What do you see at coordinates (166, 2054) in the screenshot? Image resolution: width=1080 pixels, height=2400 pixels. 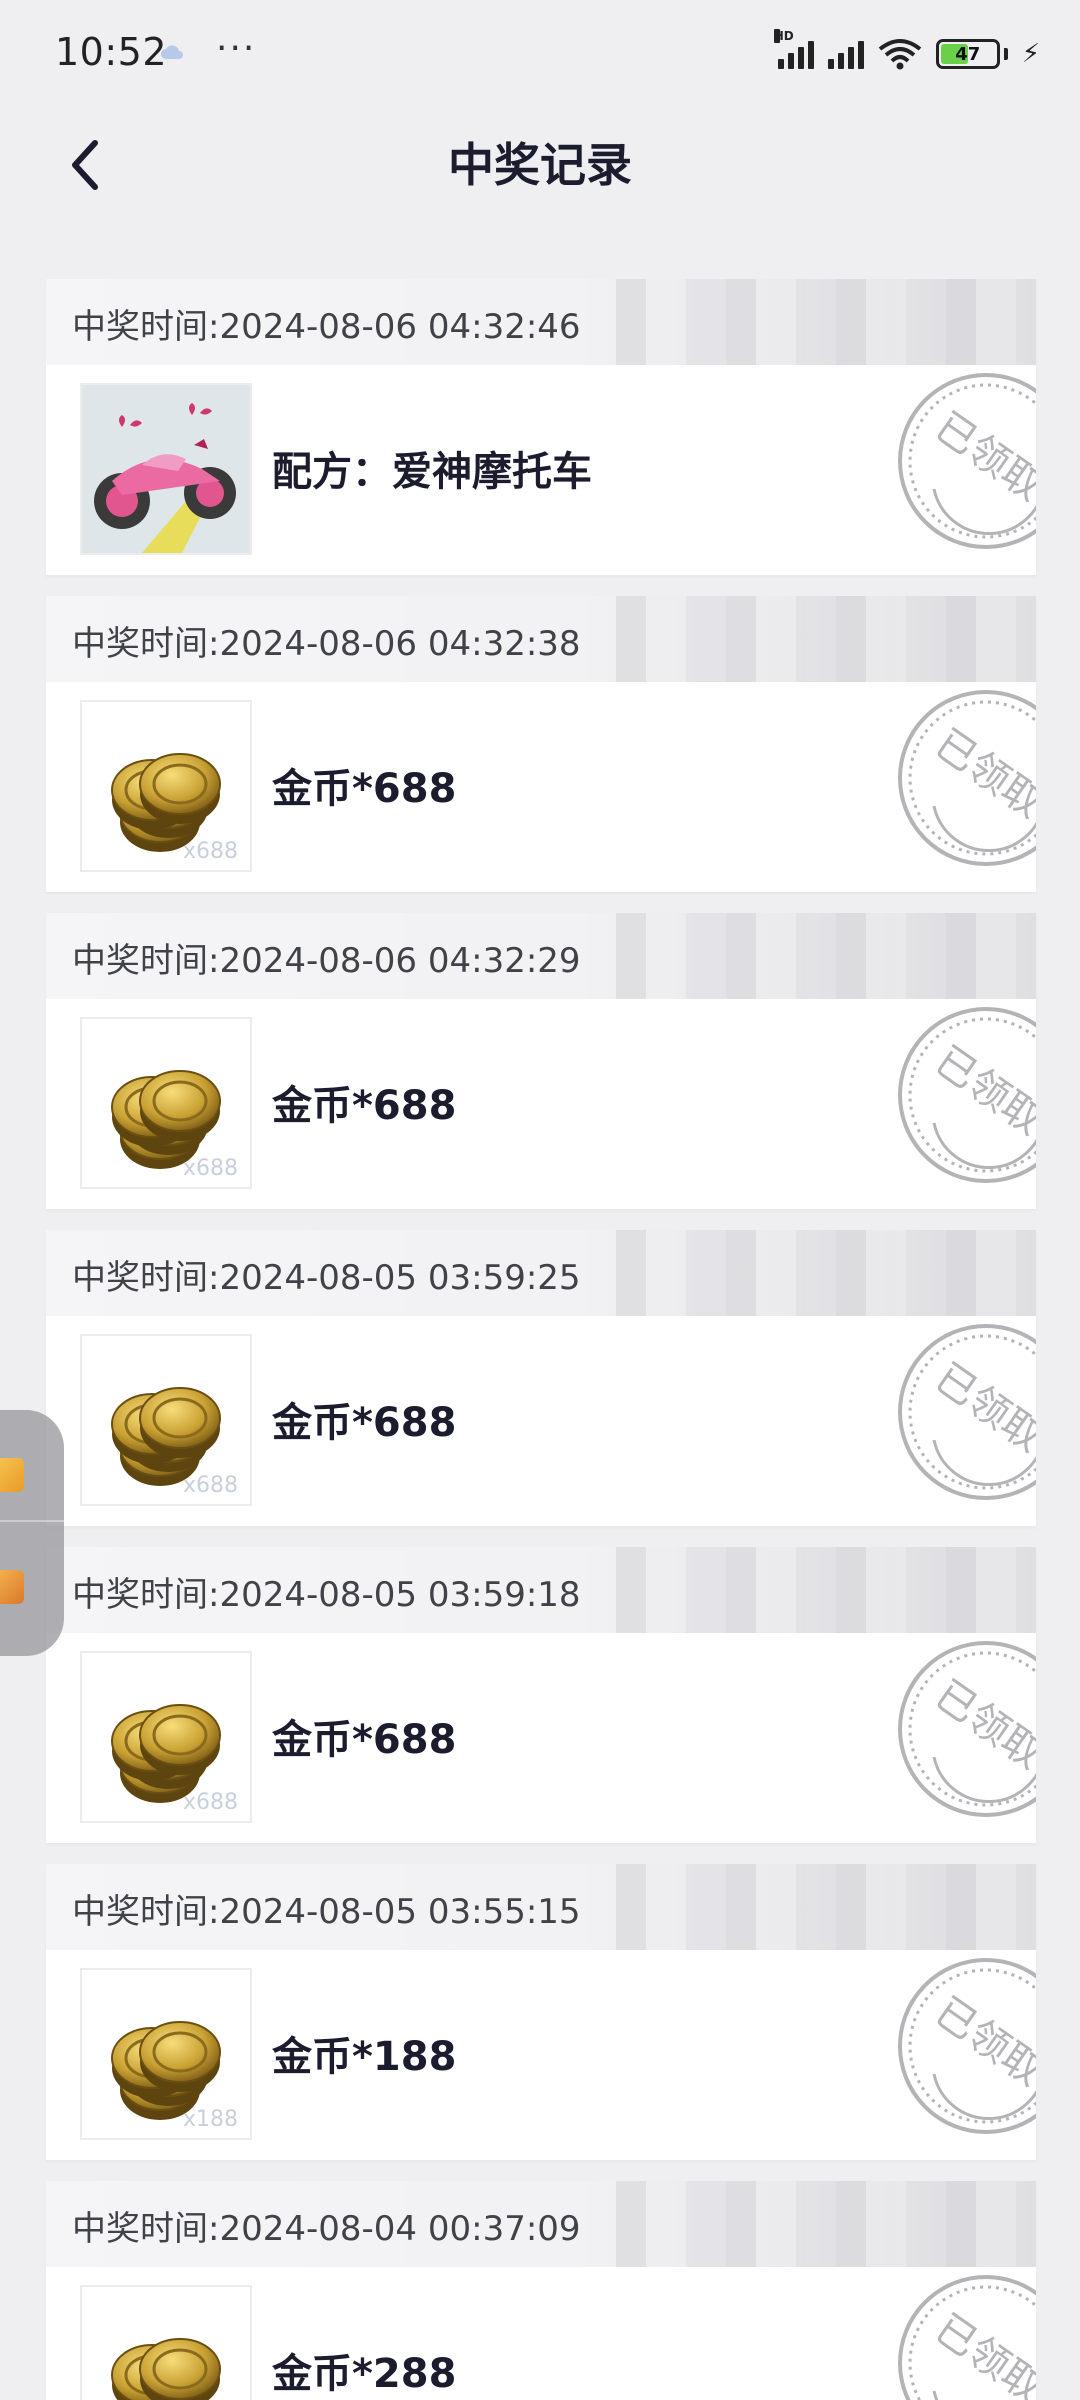 I see `gold-coins-icon: x188` at bounding box center [166, 2054].